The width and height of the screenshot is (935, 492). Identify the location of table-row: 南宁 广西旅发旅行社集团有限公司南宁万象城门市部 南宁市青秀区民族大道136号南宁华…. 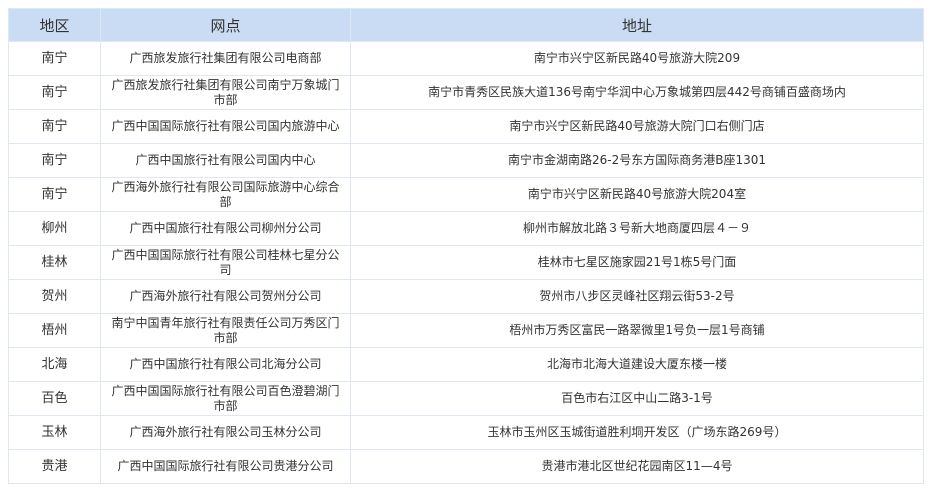
(466, 92).